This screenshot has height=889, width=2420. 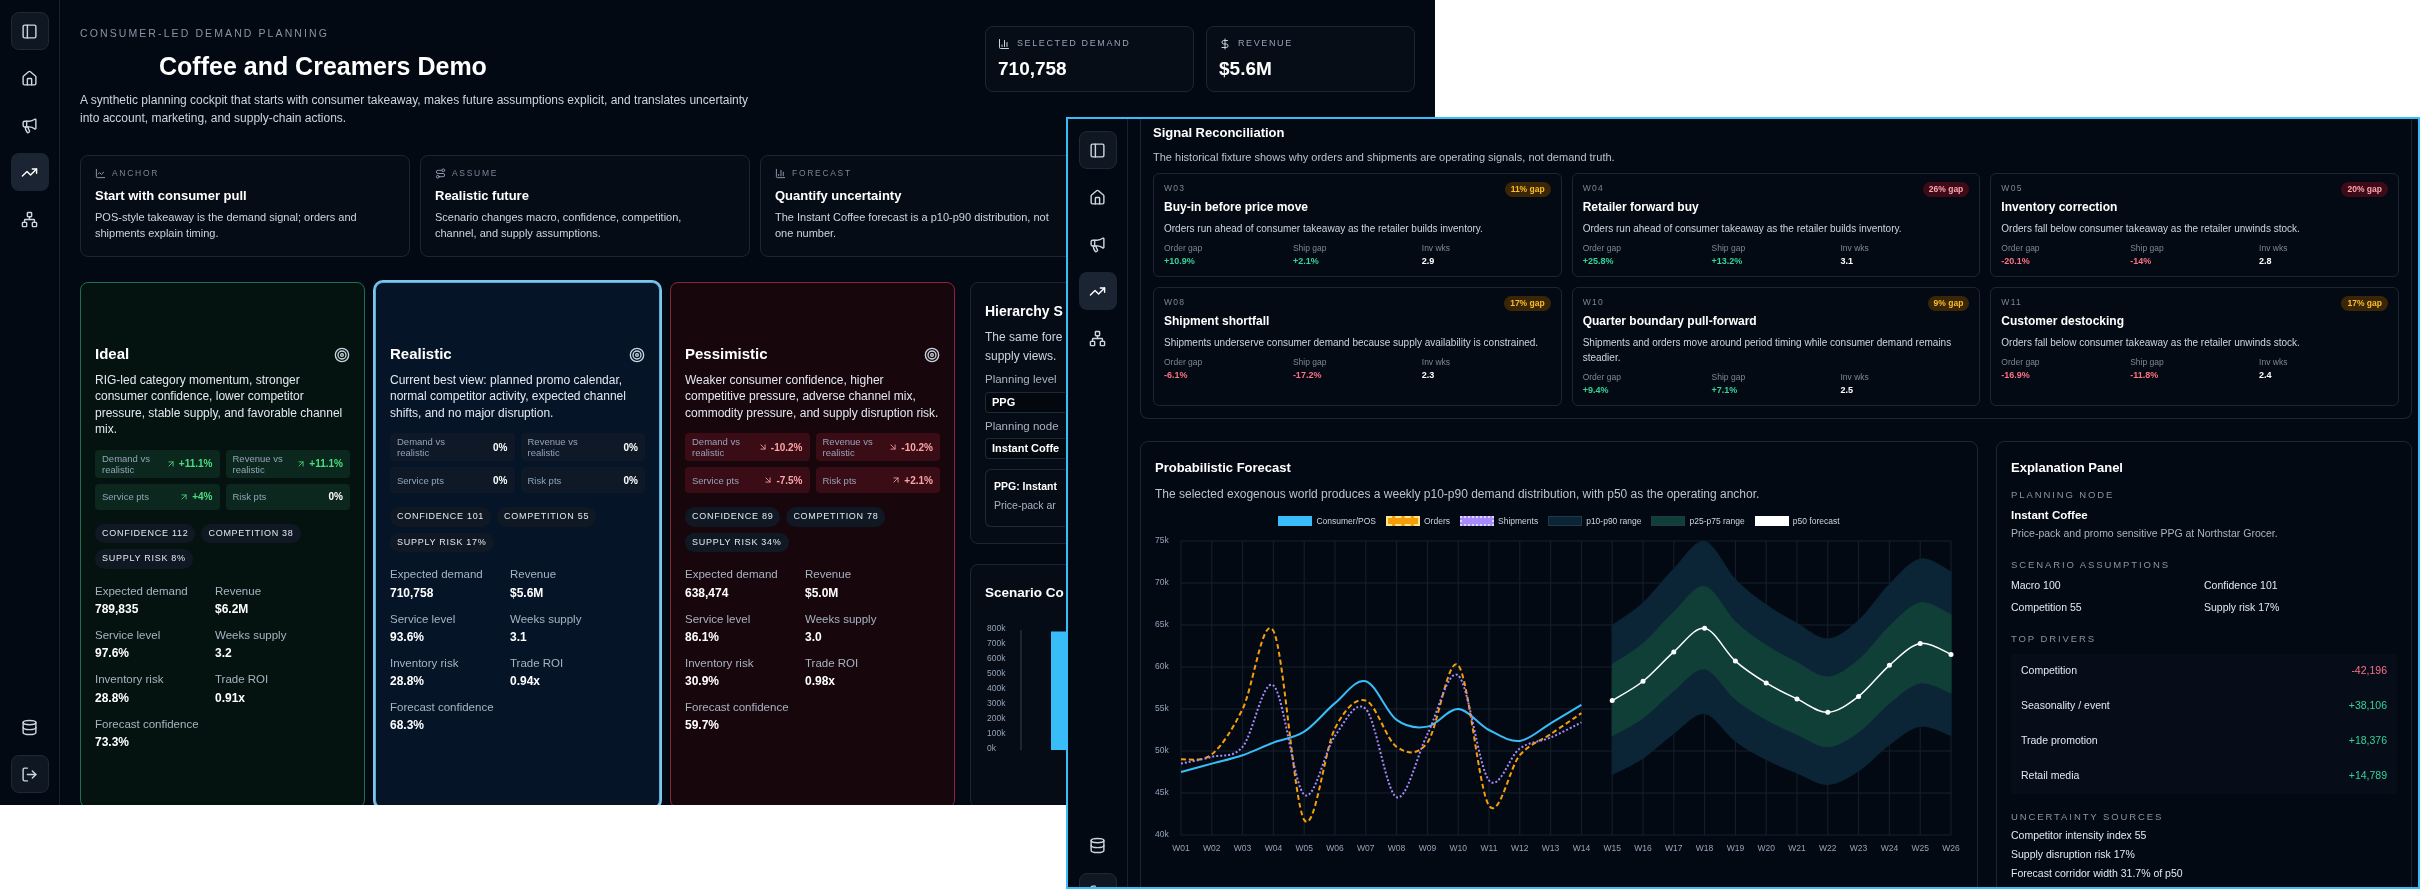 I want to click on metric-label: Revenue, so click(x=829, y=575).